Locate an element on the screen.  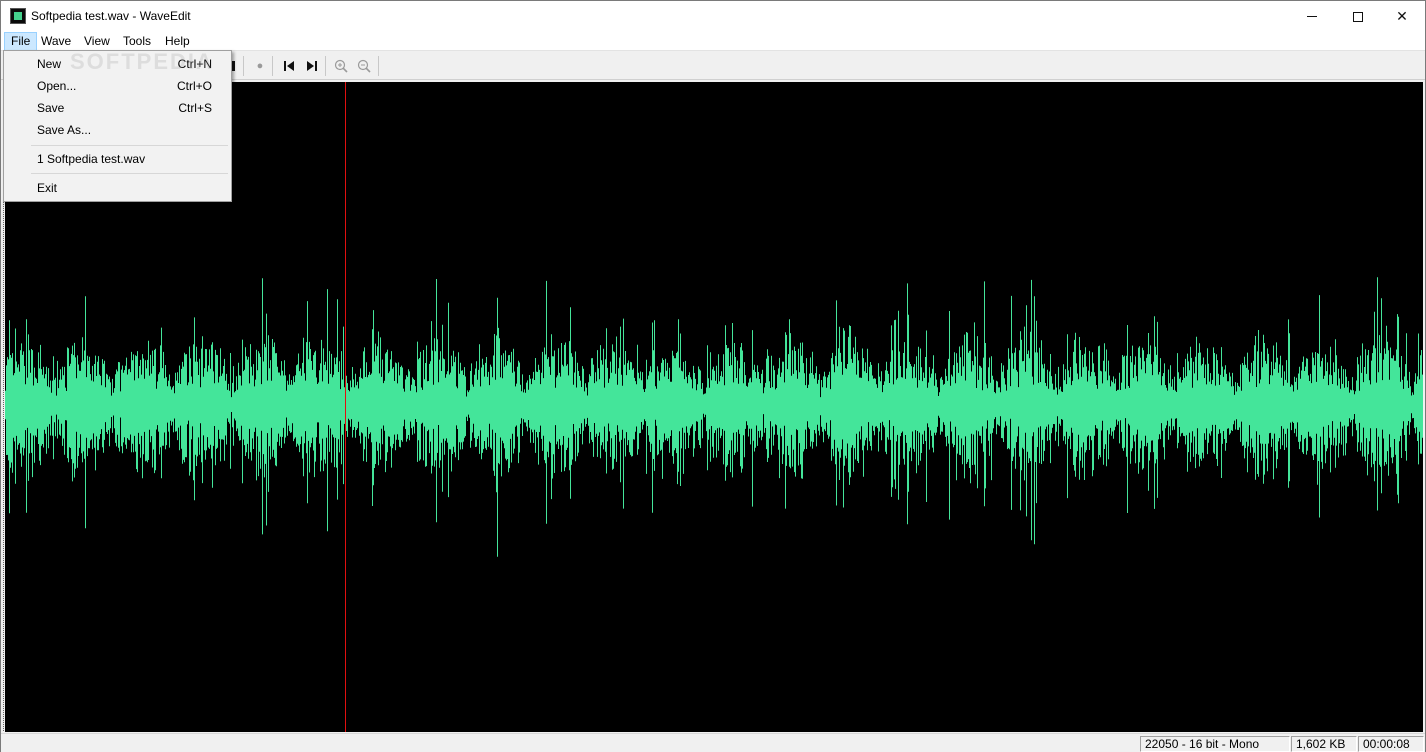
zoom-out-button is located at coordinates (364, 66).